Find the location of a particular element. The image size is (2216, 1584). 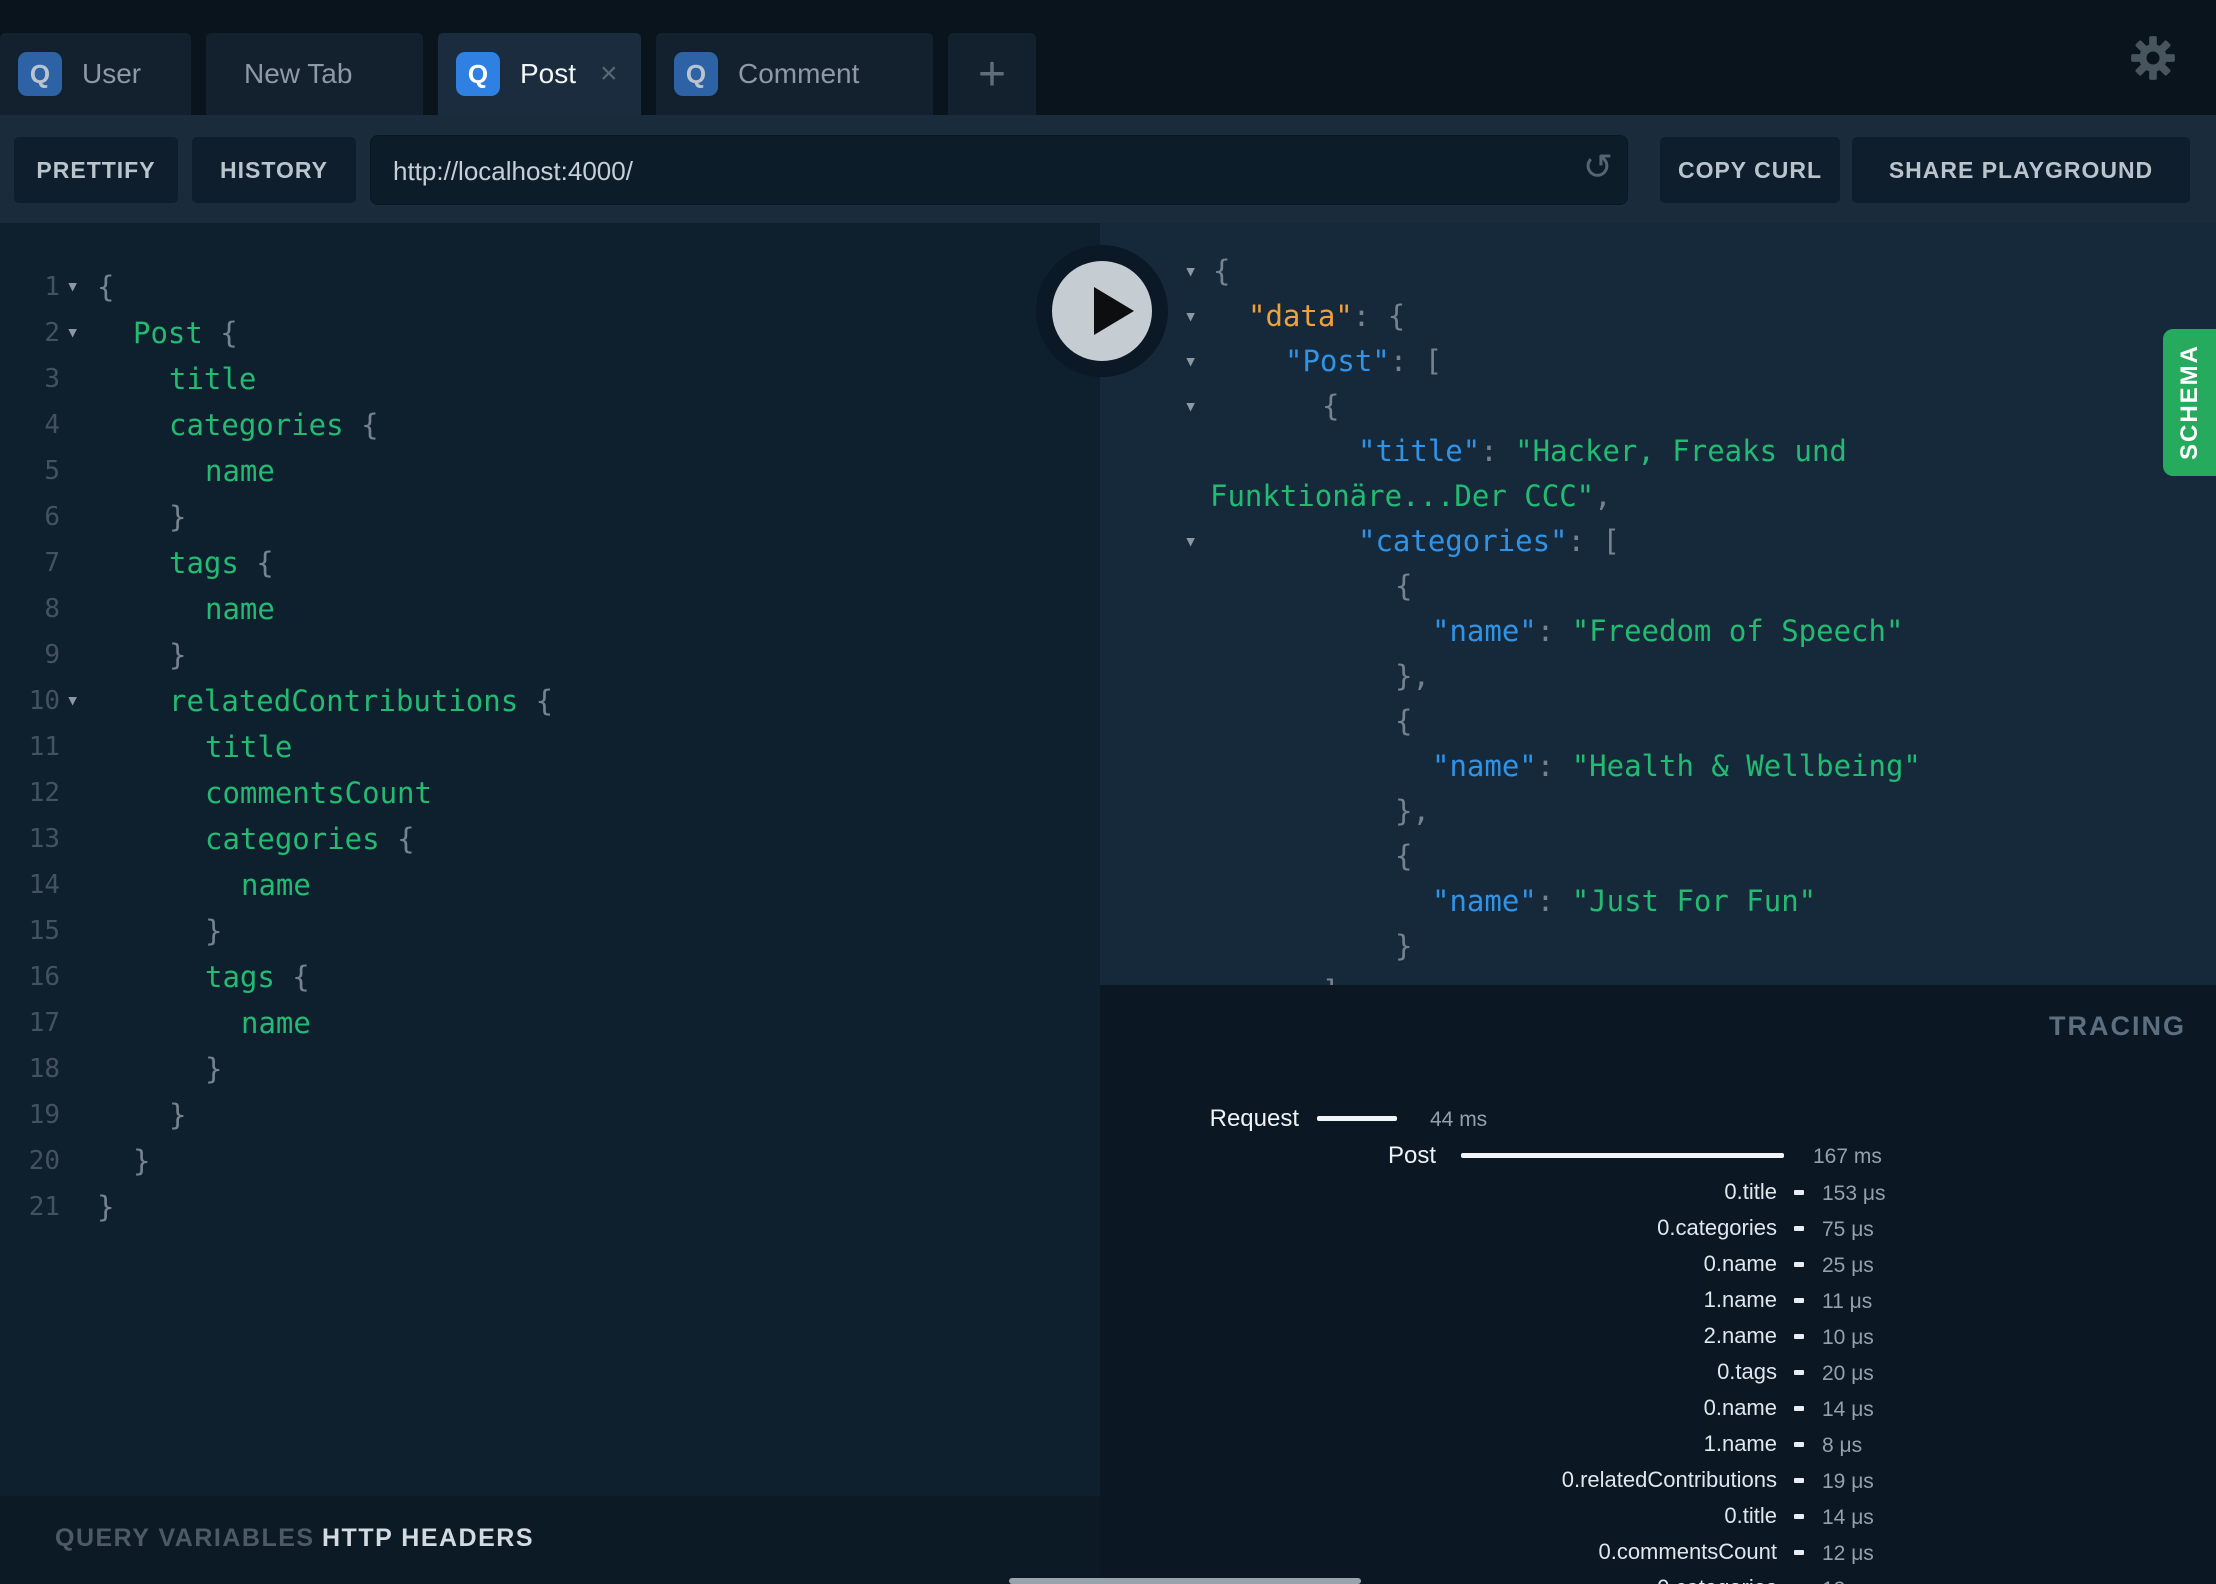

execute-query-button is located at coordinates (1102, 311).